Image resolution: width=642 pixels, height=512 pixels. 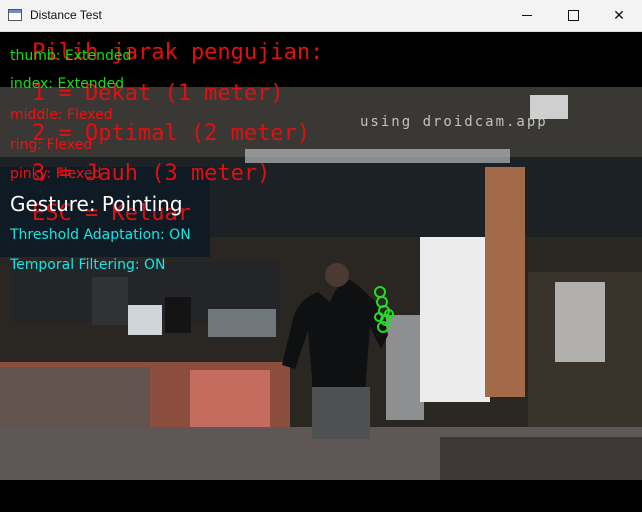 I want to click on gesture-label: Gesture: Pointing, so click(x=96, y=204).